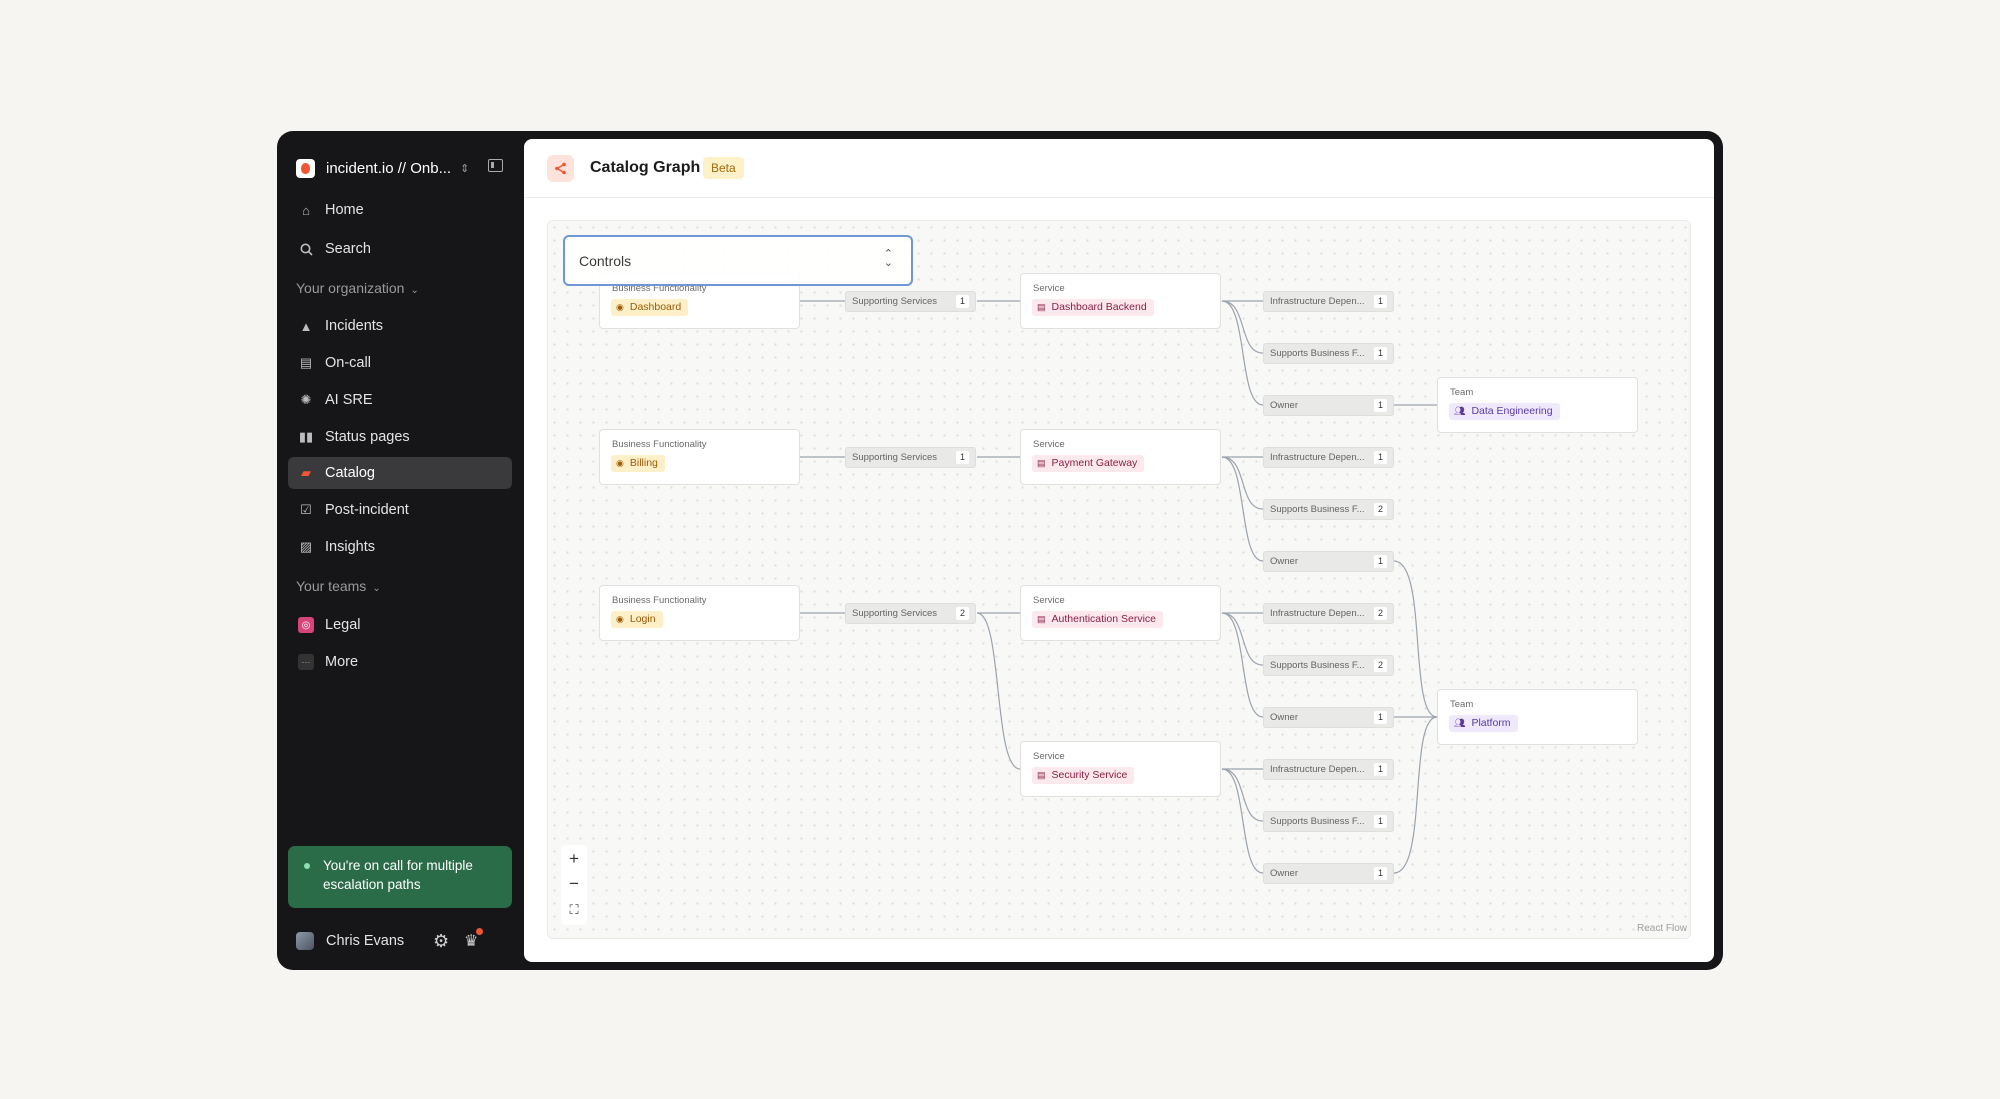  I want to click on sidebar-item-label: Post-incident, so click(367, 510).